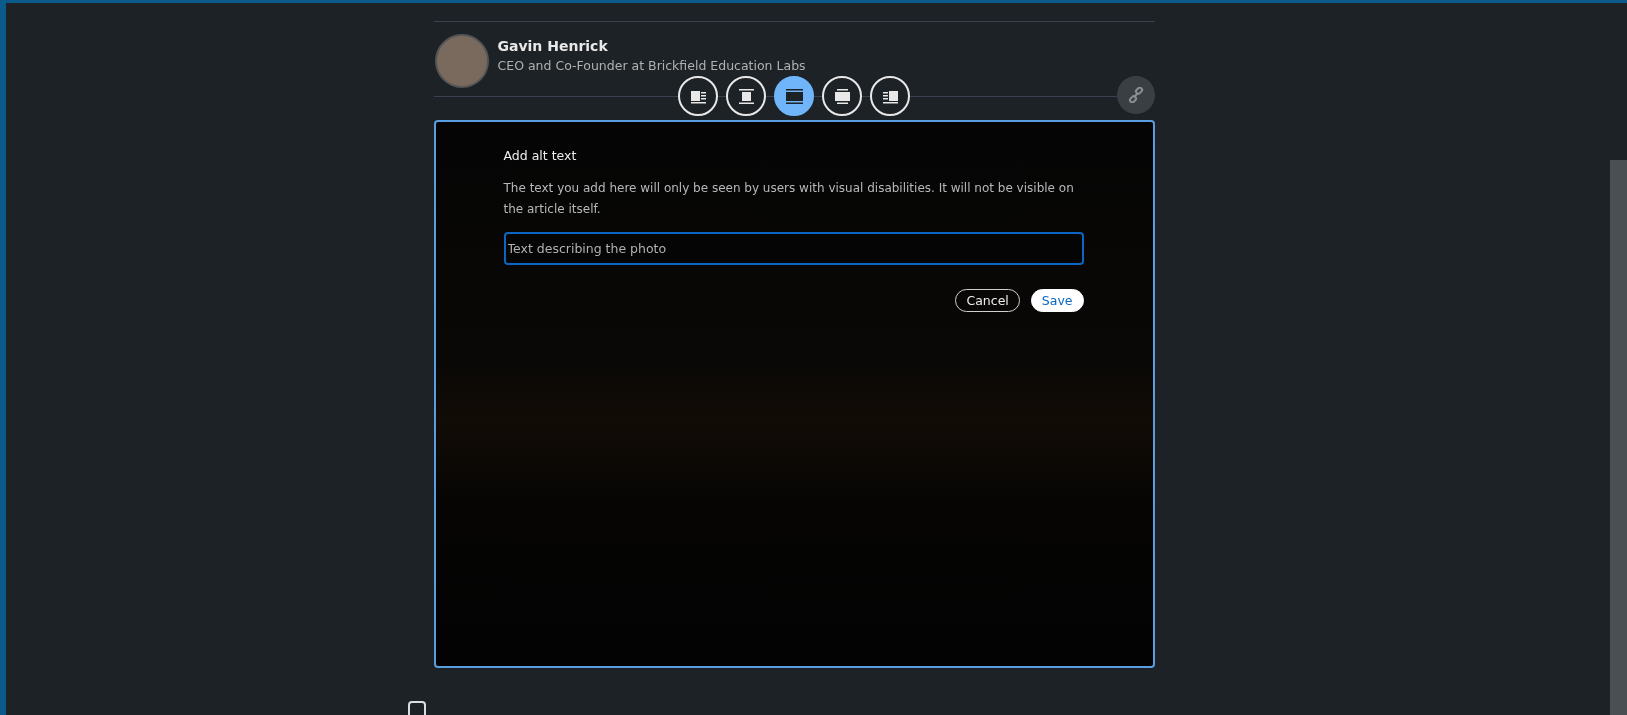  I want to click on layout-button, so click(794, 96).